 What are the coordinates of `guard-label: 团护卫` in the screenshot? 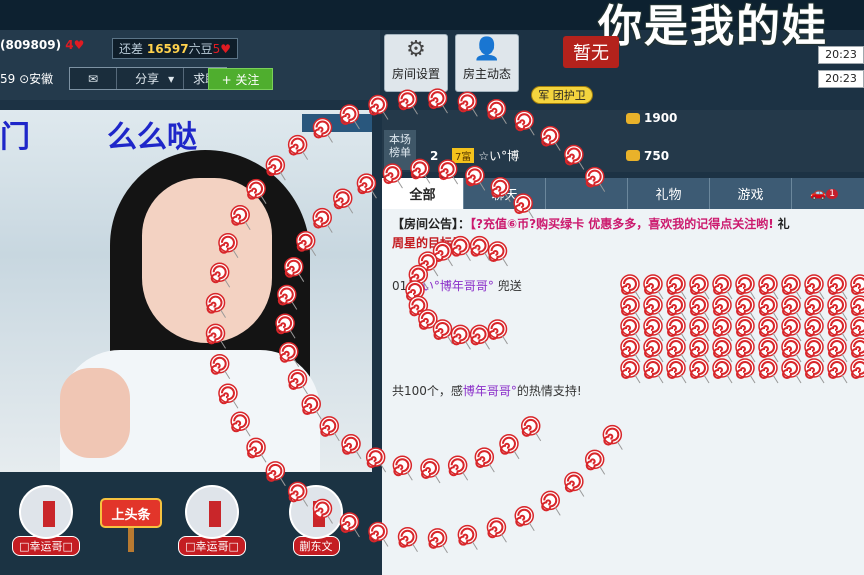 It's located at (569, 95).